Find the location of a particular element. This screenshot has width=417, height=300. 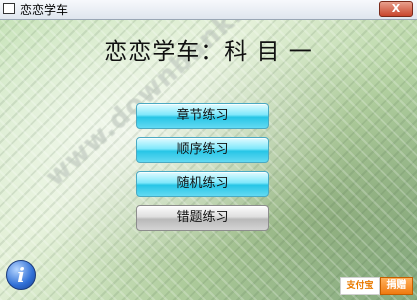

info-icon: i is located at coordinates (21, 275).